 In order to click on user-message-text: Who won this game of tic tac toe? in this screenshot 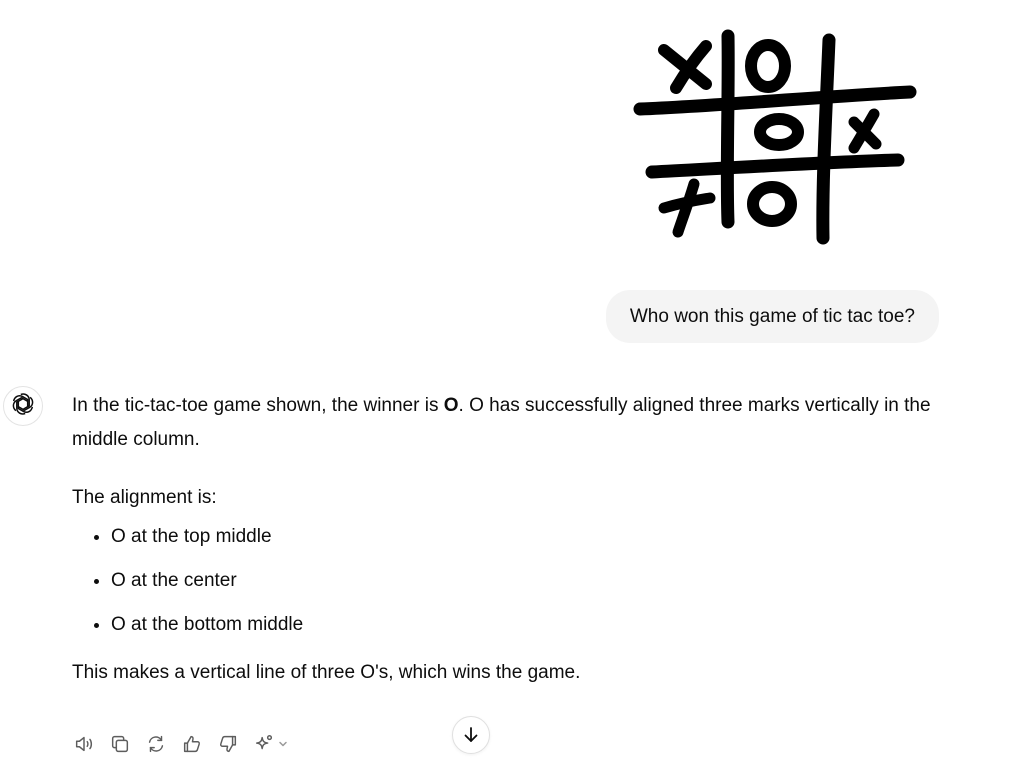, I will do `click(772, 316)`.